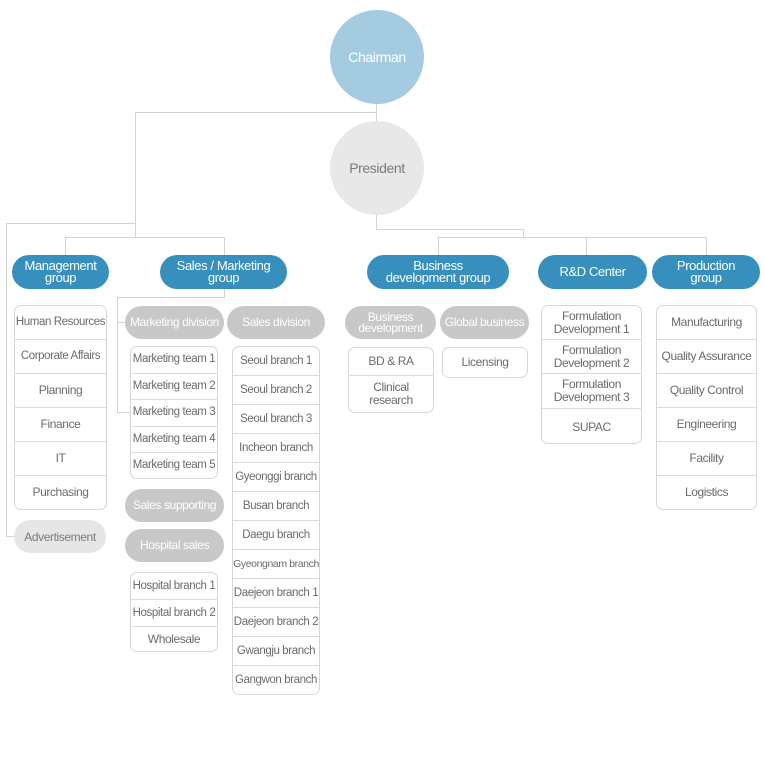  I want to click on business-development-node: Business development, so click(390, 322).